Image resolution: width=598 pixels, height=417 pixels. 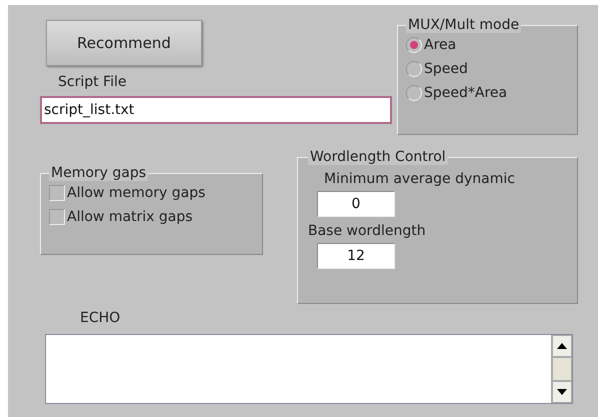 I want to click on radio-label: Speed, so click(x=446, y=69).